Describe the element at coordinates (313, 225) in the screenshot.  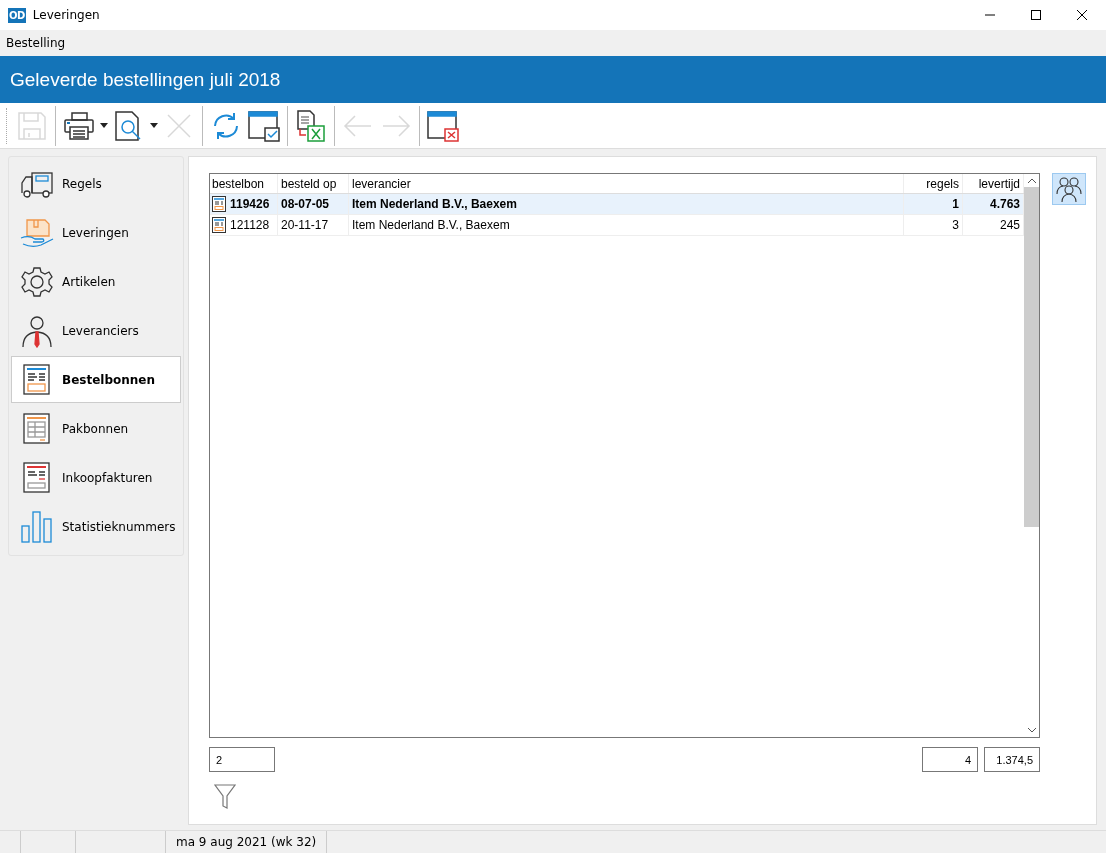
I see `table-cell: 20-11-17` at that location.